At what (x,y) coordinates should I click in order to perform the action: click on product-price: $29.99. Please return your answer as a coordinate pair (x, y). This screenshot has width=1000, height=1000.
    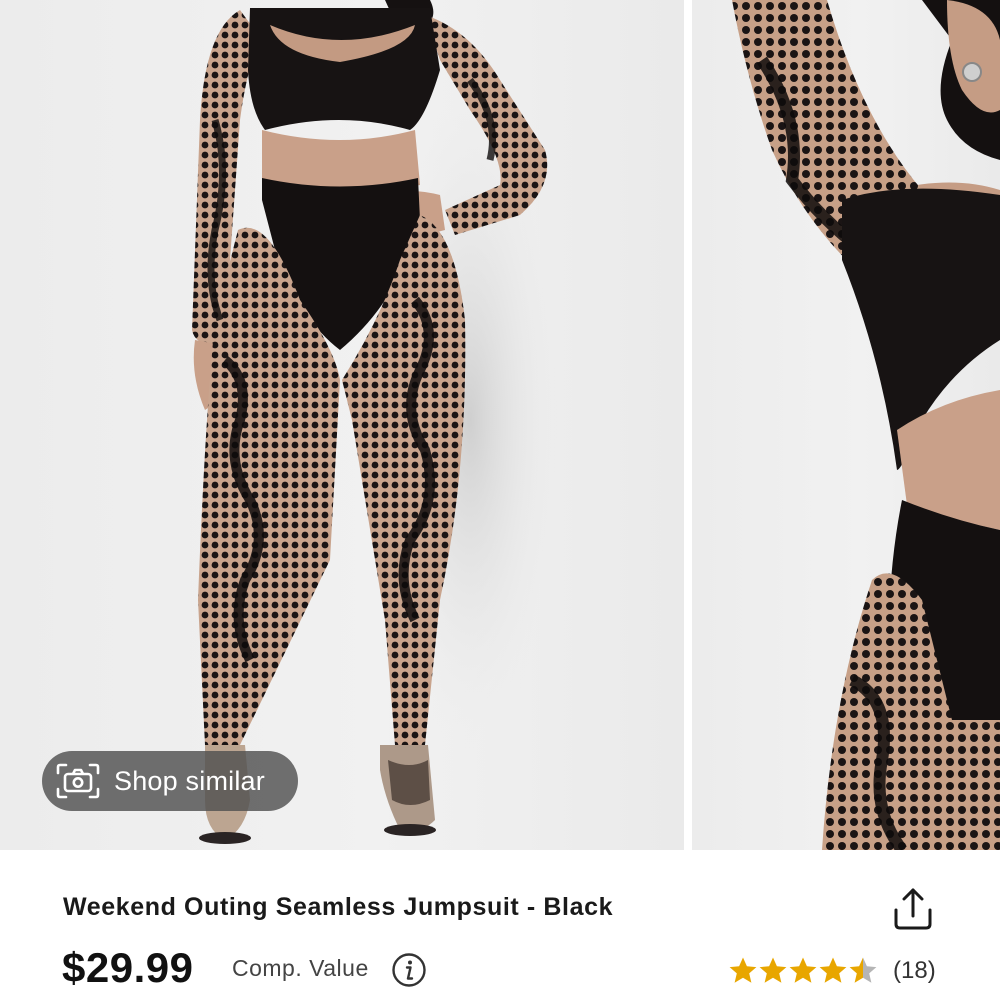
    Looking at the image, I should click on (128, 967).